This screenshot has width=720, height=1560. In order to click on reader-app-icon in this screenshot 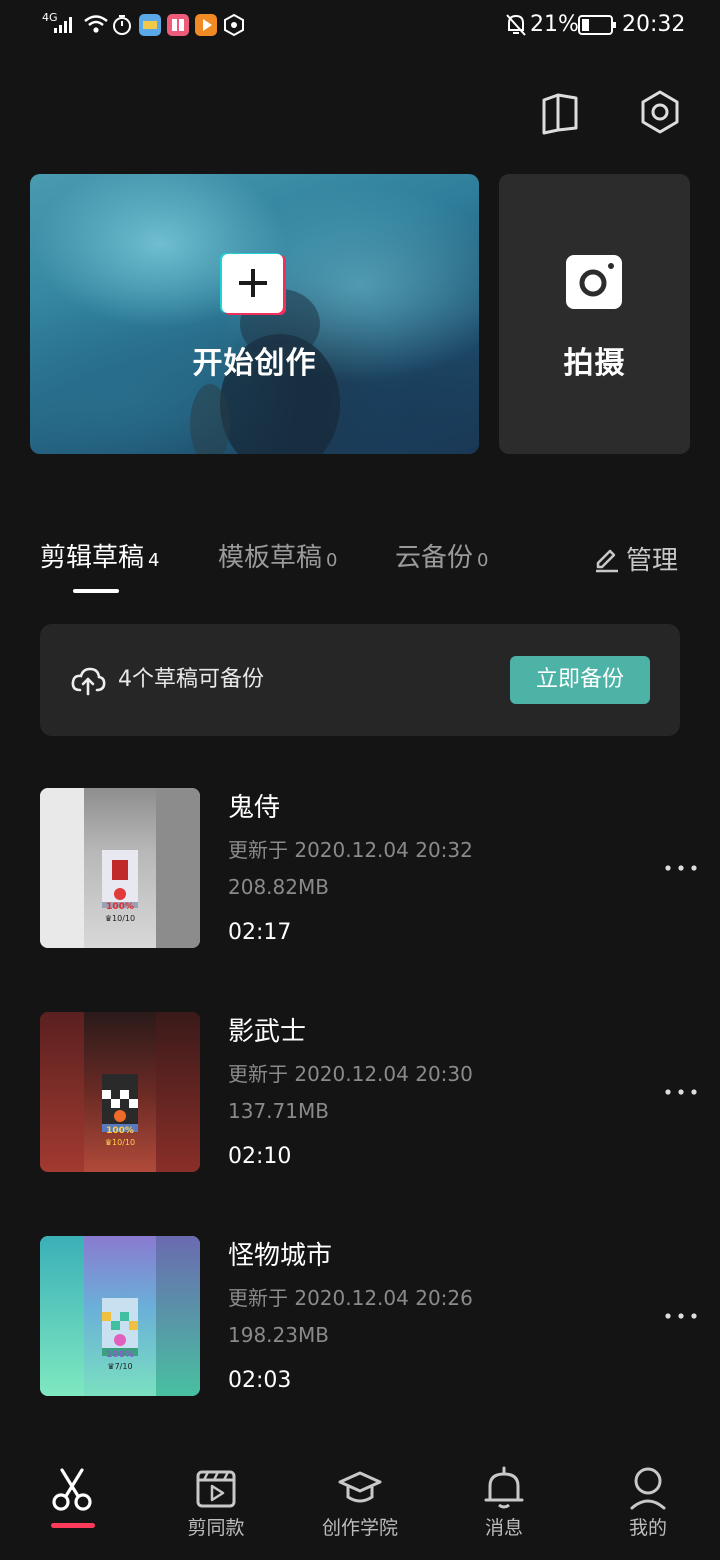, I will do `click(178, 25)`.